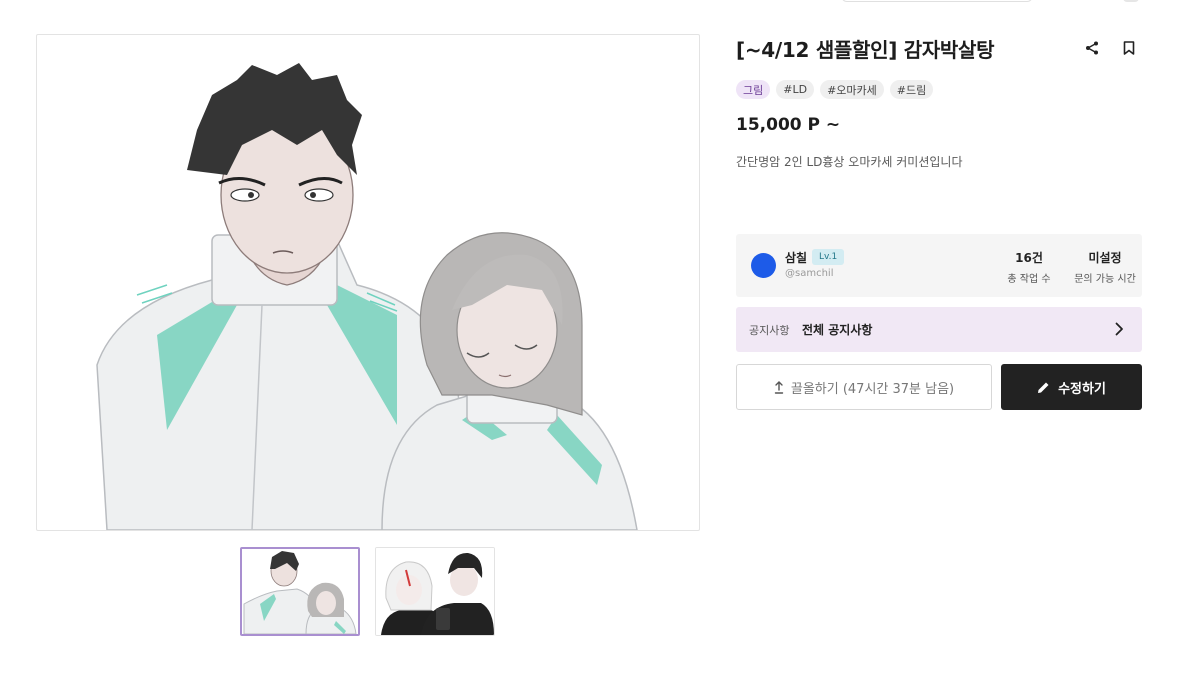 This screenshot has width=1200, height=687. What do you see at coordinates (1082, 389) in the screenshot?
I see `edit-label: 수정하기` at bounding box center [1082, 389].